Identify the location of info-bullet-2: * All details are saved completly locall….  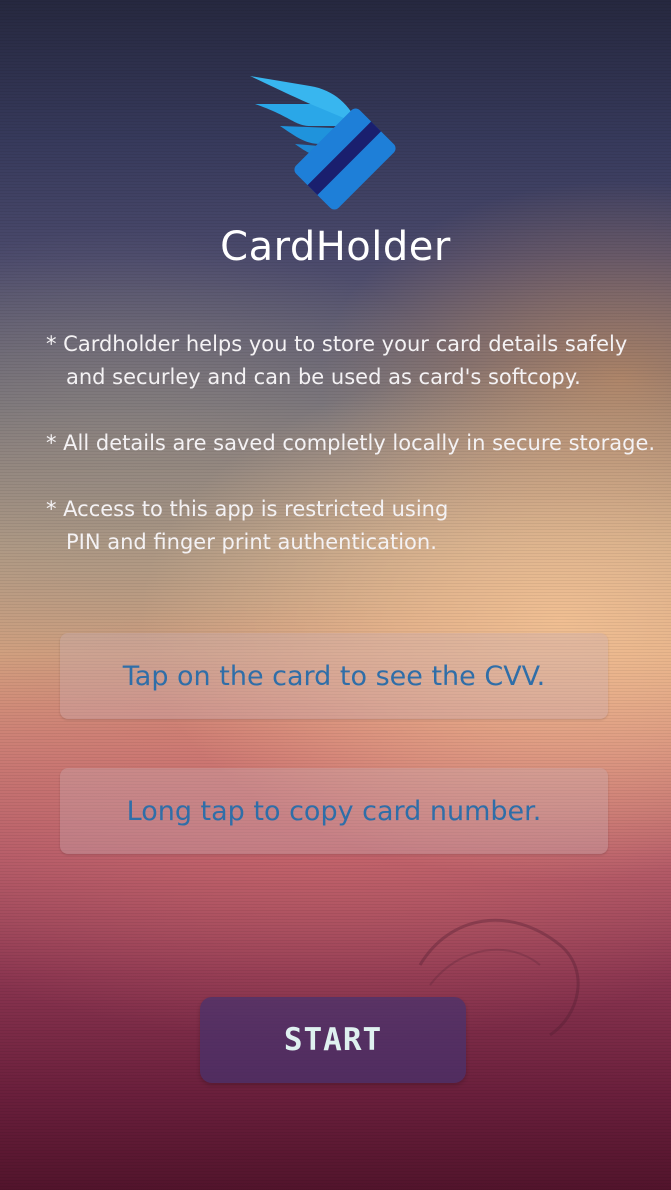
(350, 443).